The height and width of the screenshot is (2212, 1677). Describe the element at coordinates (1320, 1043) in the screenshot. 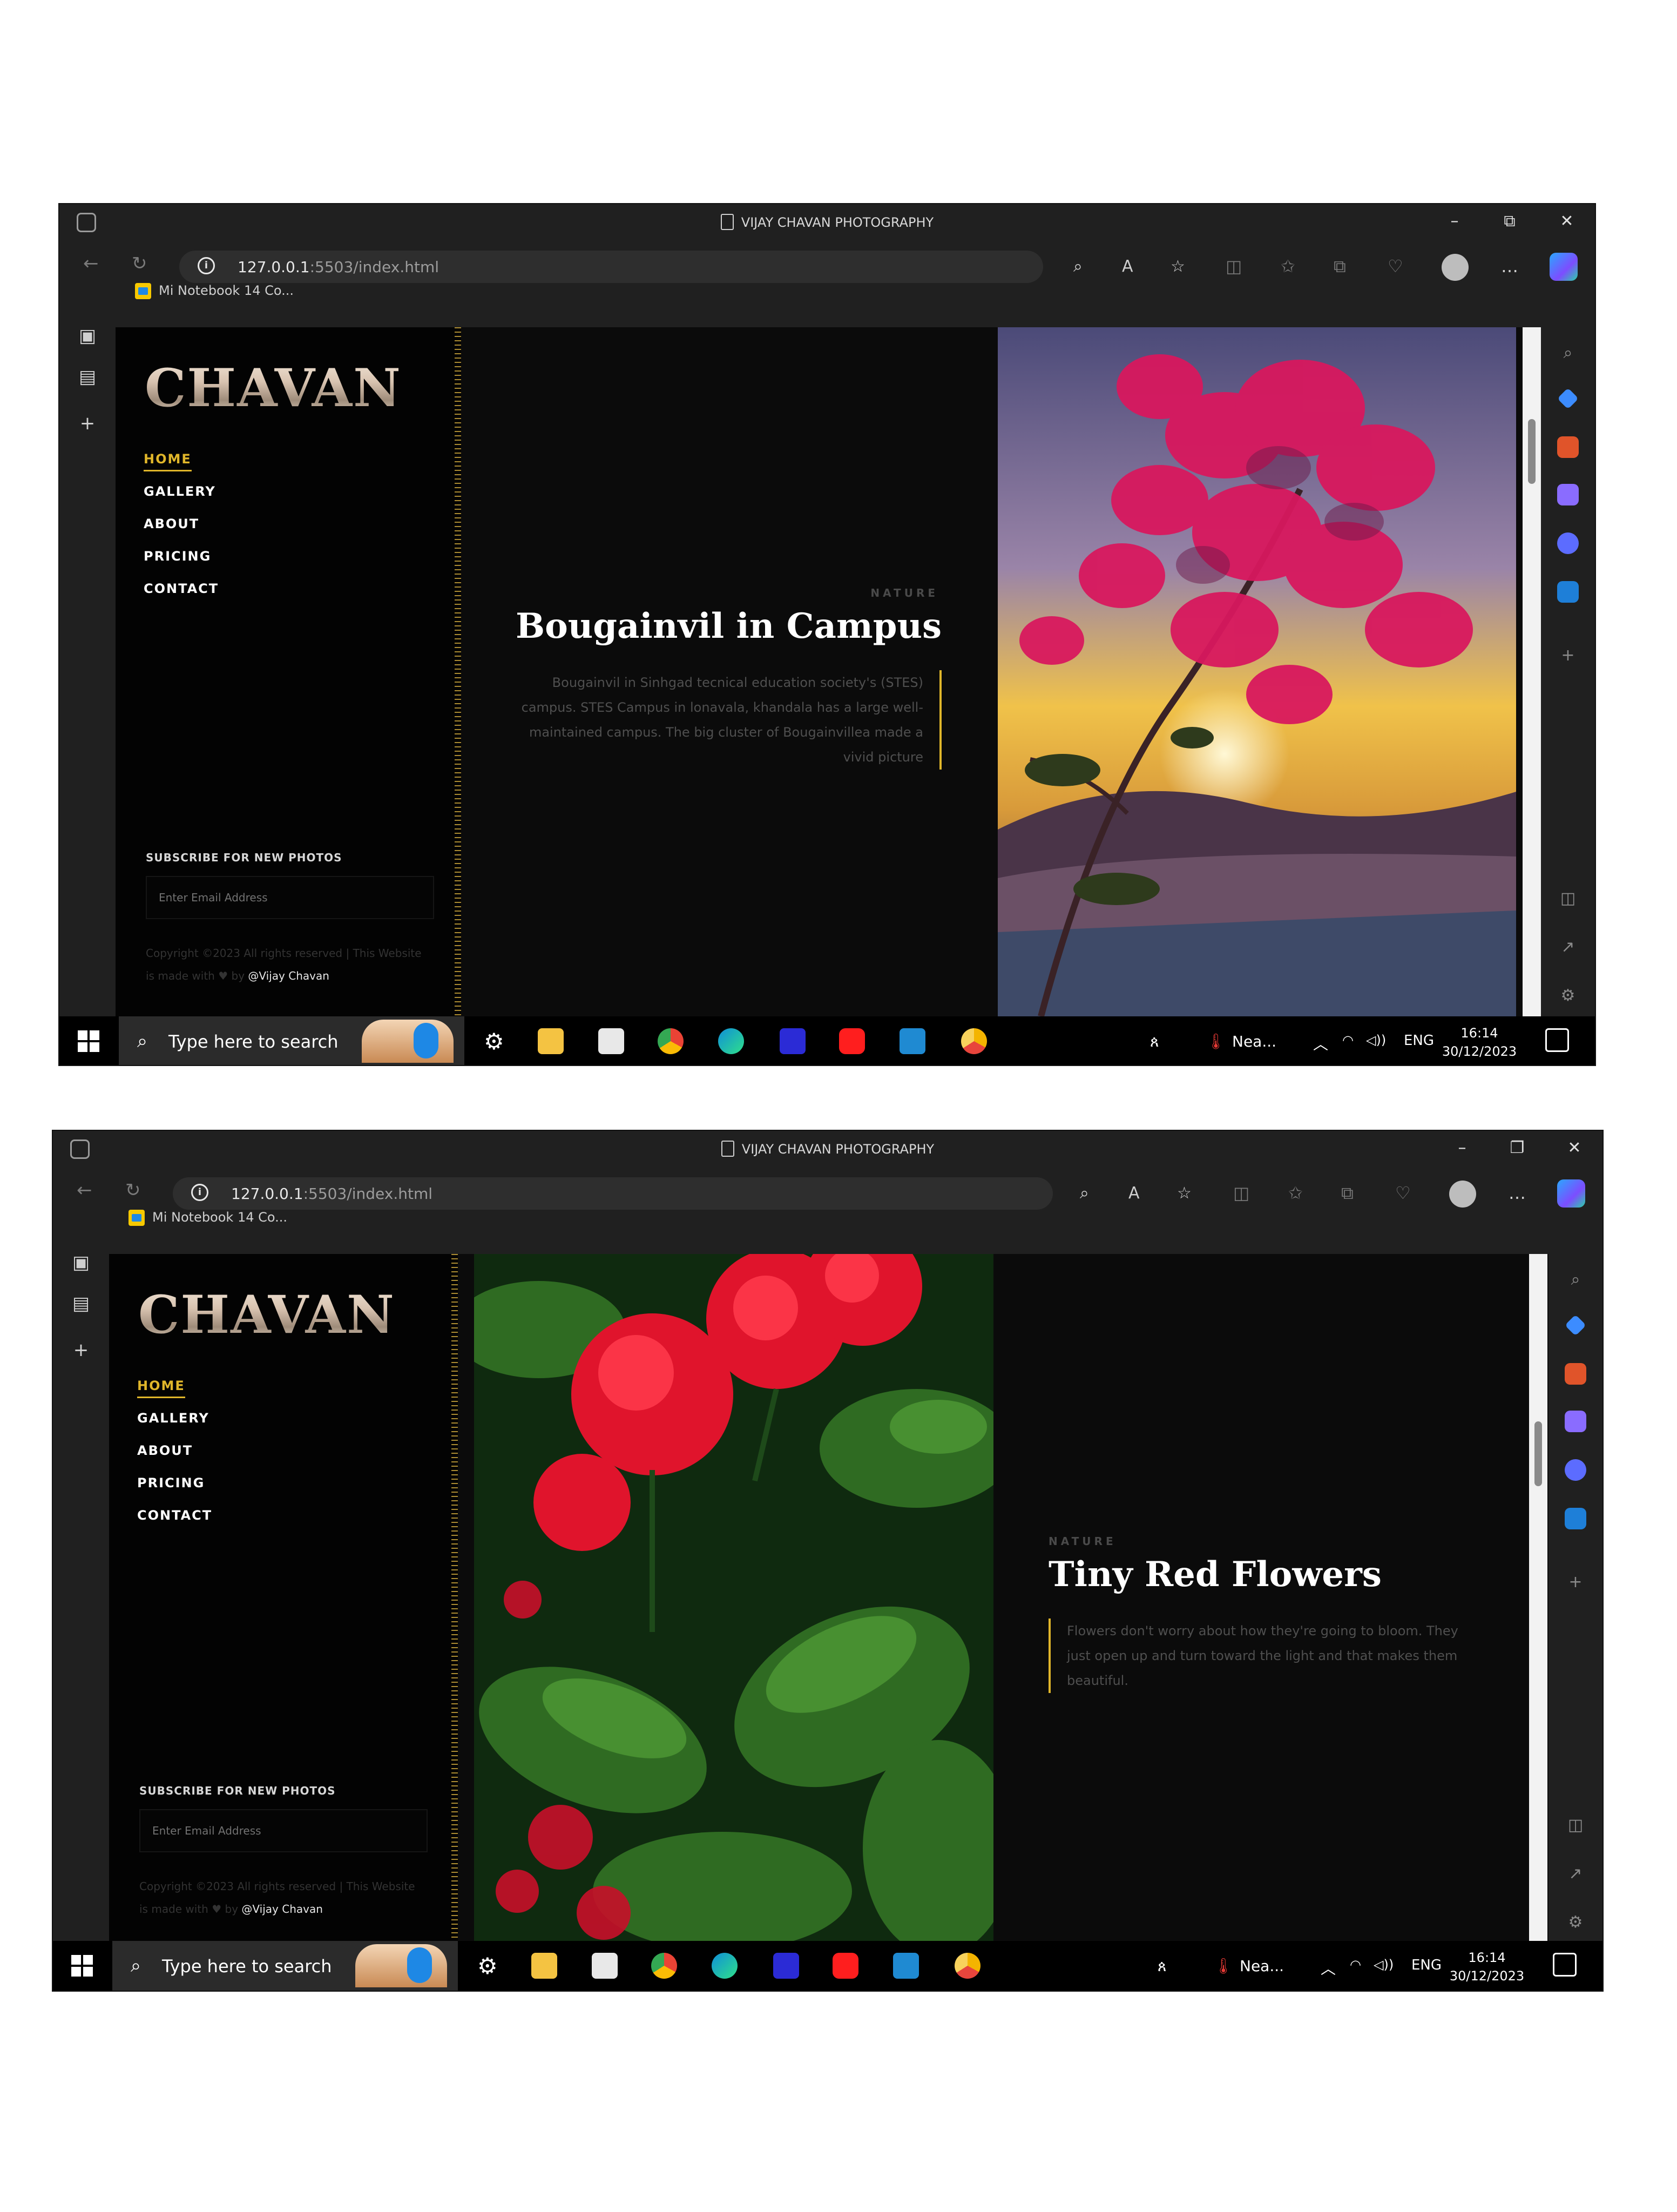

I see `tray-chevron-icon: ︿` at that location.